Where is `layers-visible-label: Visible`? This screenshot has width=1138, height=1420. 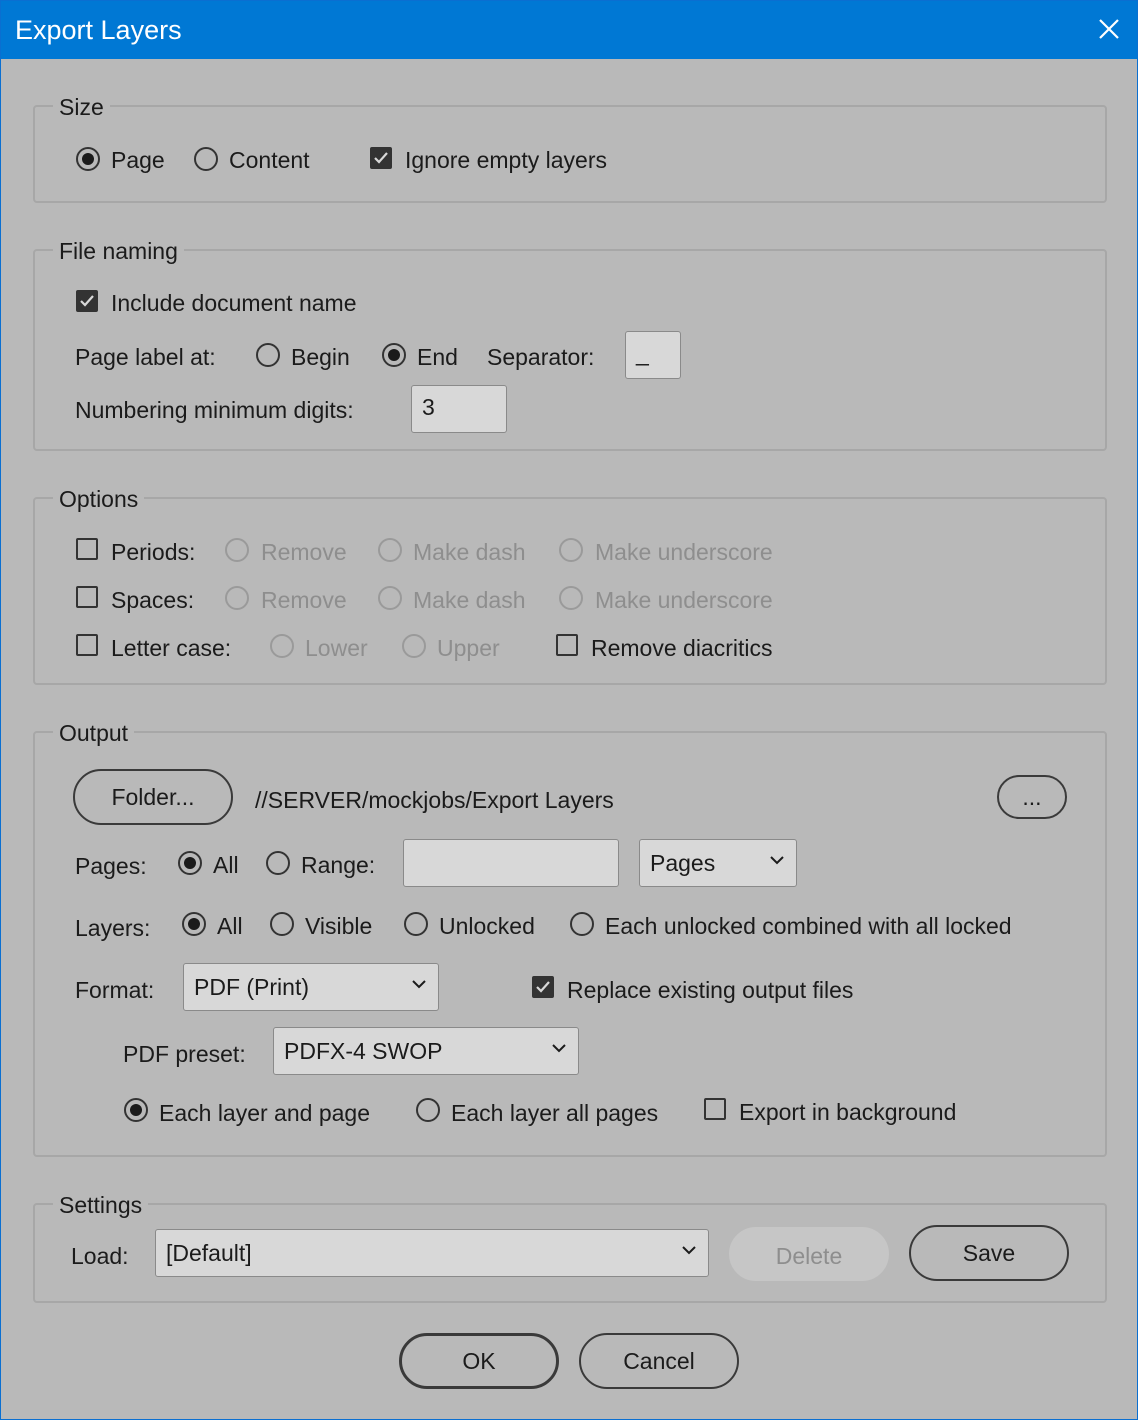 layers-visible-label: Visible is located at coordinates (339, 926).